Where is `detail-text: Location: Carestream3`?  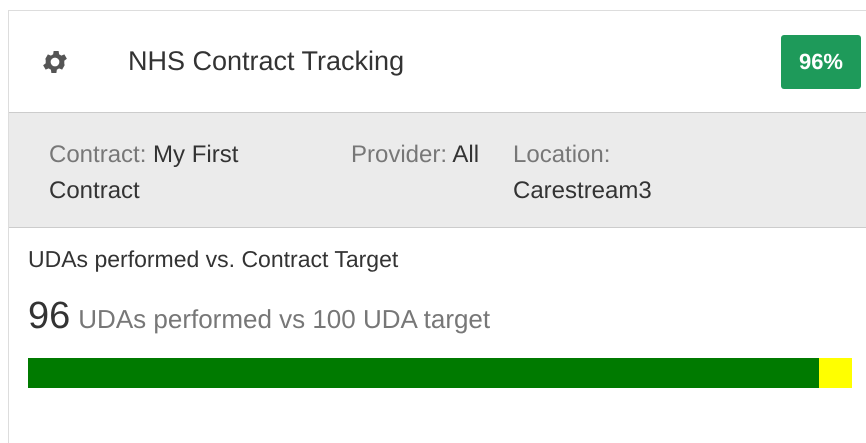 detail-text: Location: Carestream3 is located at coordinates (583, 173).